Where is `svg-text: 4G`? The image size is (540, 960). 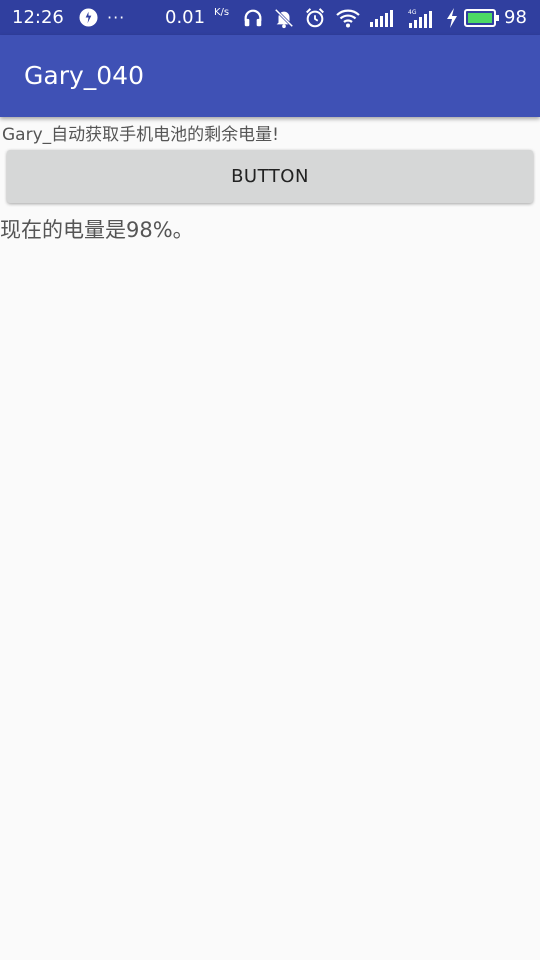 svg-text: 4G is located at coordinates (412, 12).